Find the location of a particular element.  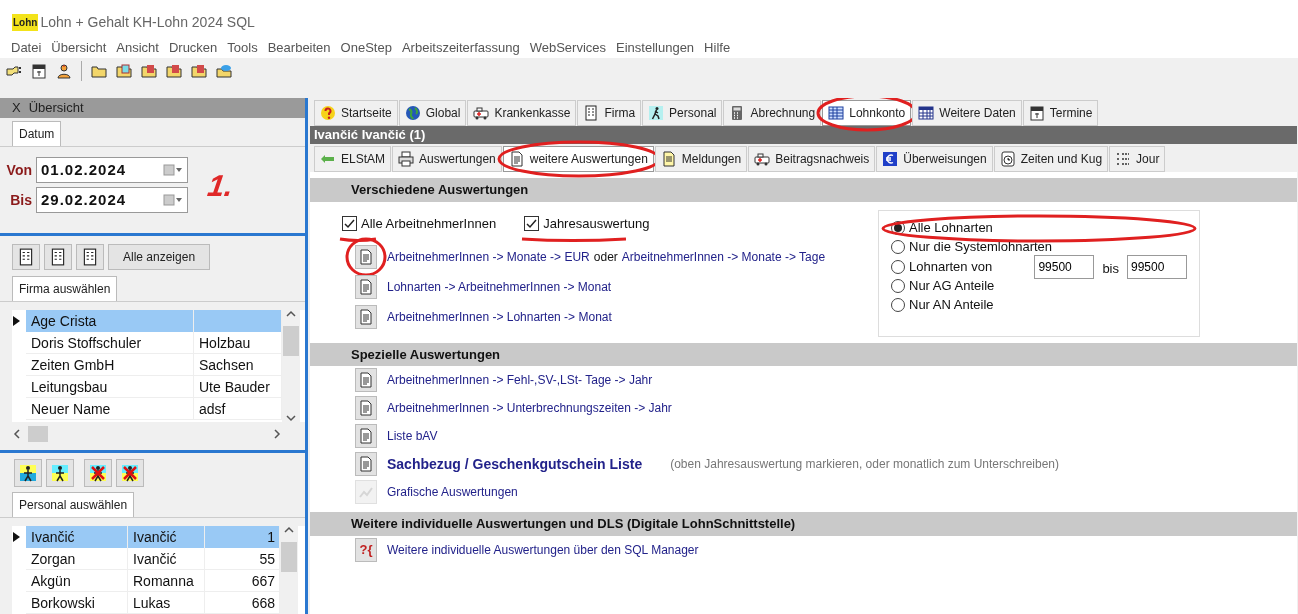

show-all-button: Alle anzeigen is located at coordinates (159, 257).